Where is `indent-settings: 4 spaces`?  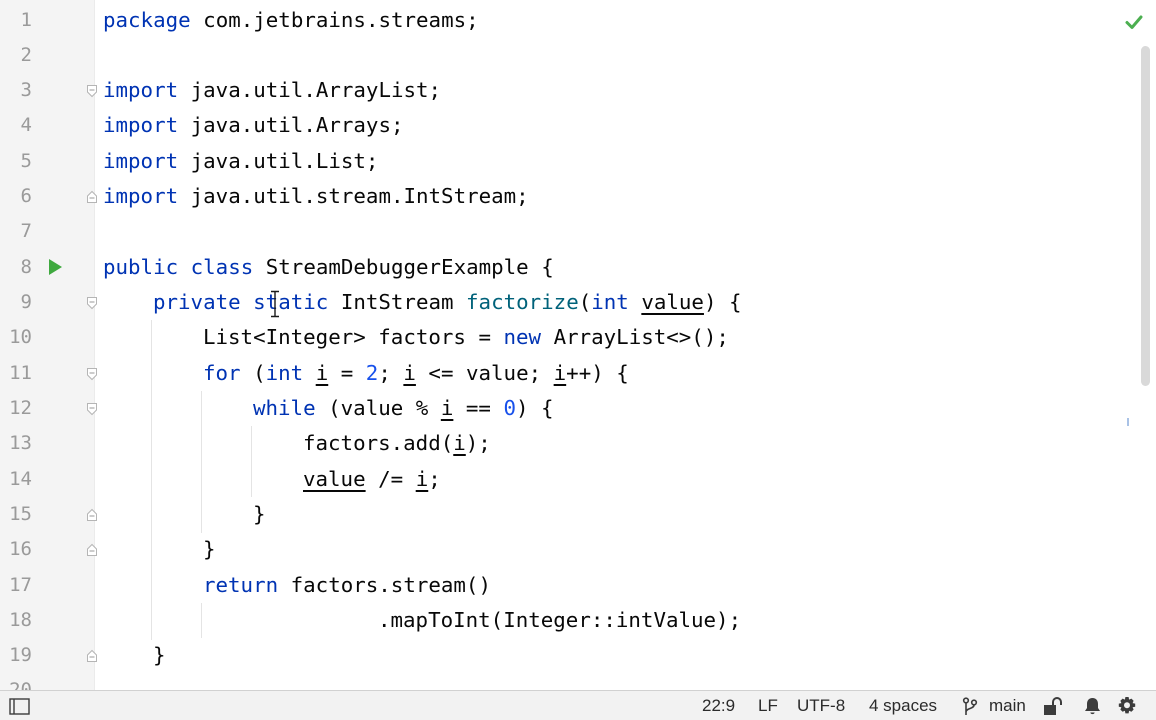
indent-settings: 4 spaces is located at coordinates (903, 705).